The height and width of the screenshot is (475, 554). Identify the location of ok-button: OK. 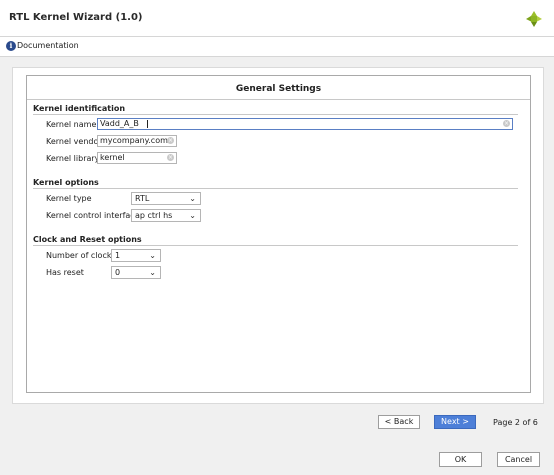
(460, 459).